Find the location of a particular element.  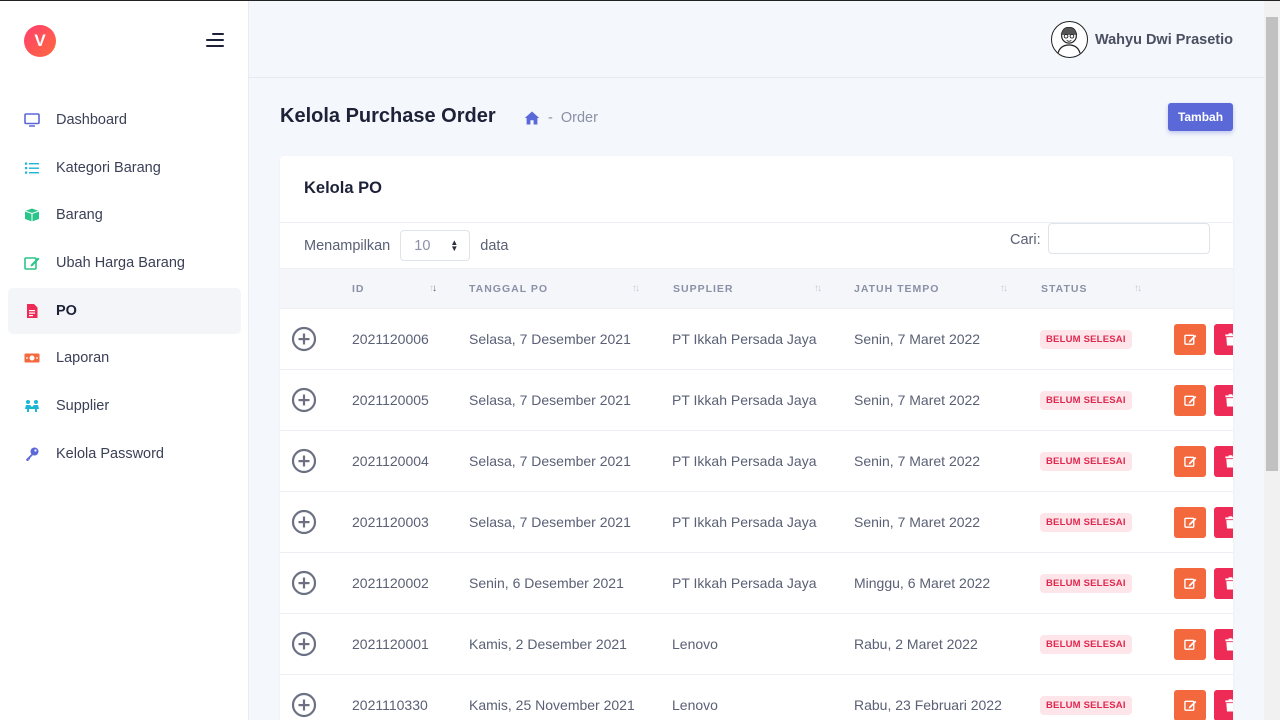

column-label: SUPPLIER is located at coordinates (703, 288).